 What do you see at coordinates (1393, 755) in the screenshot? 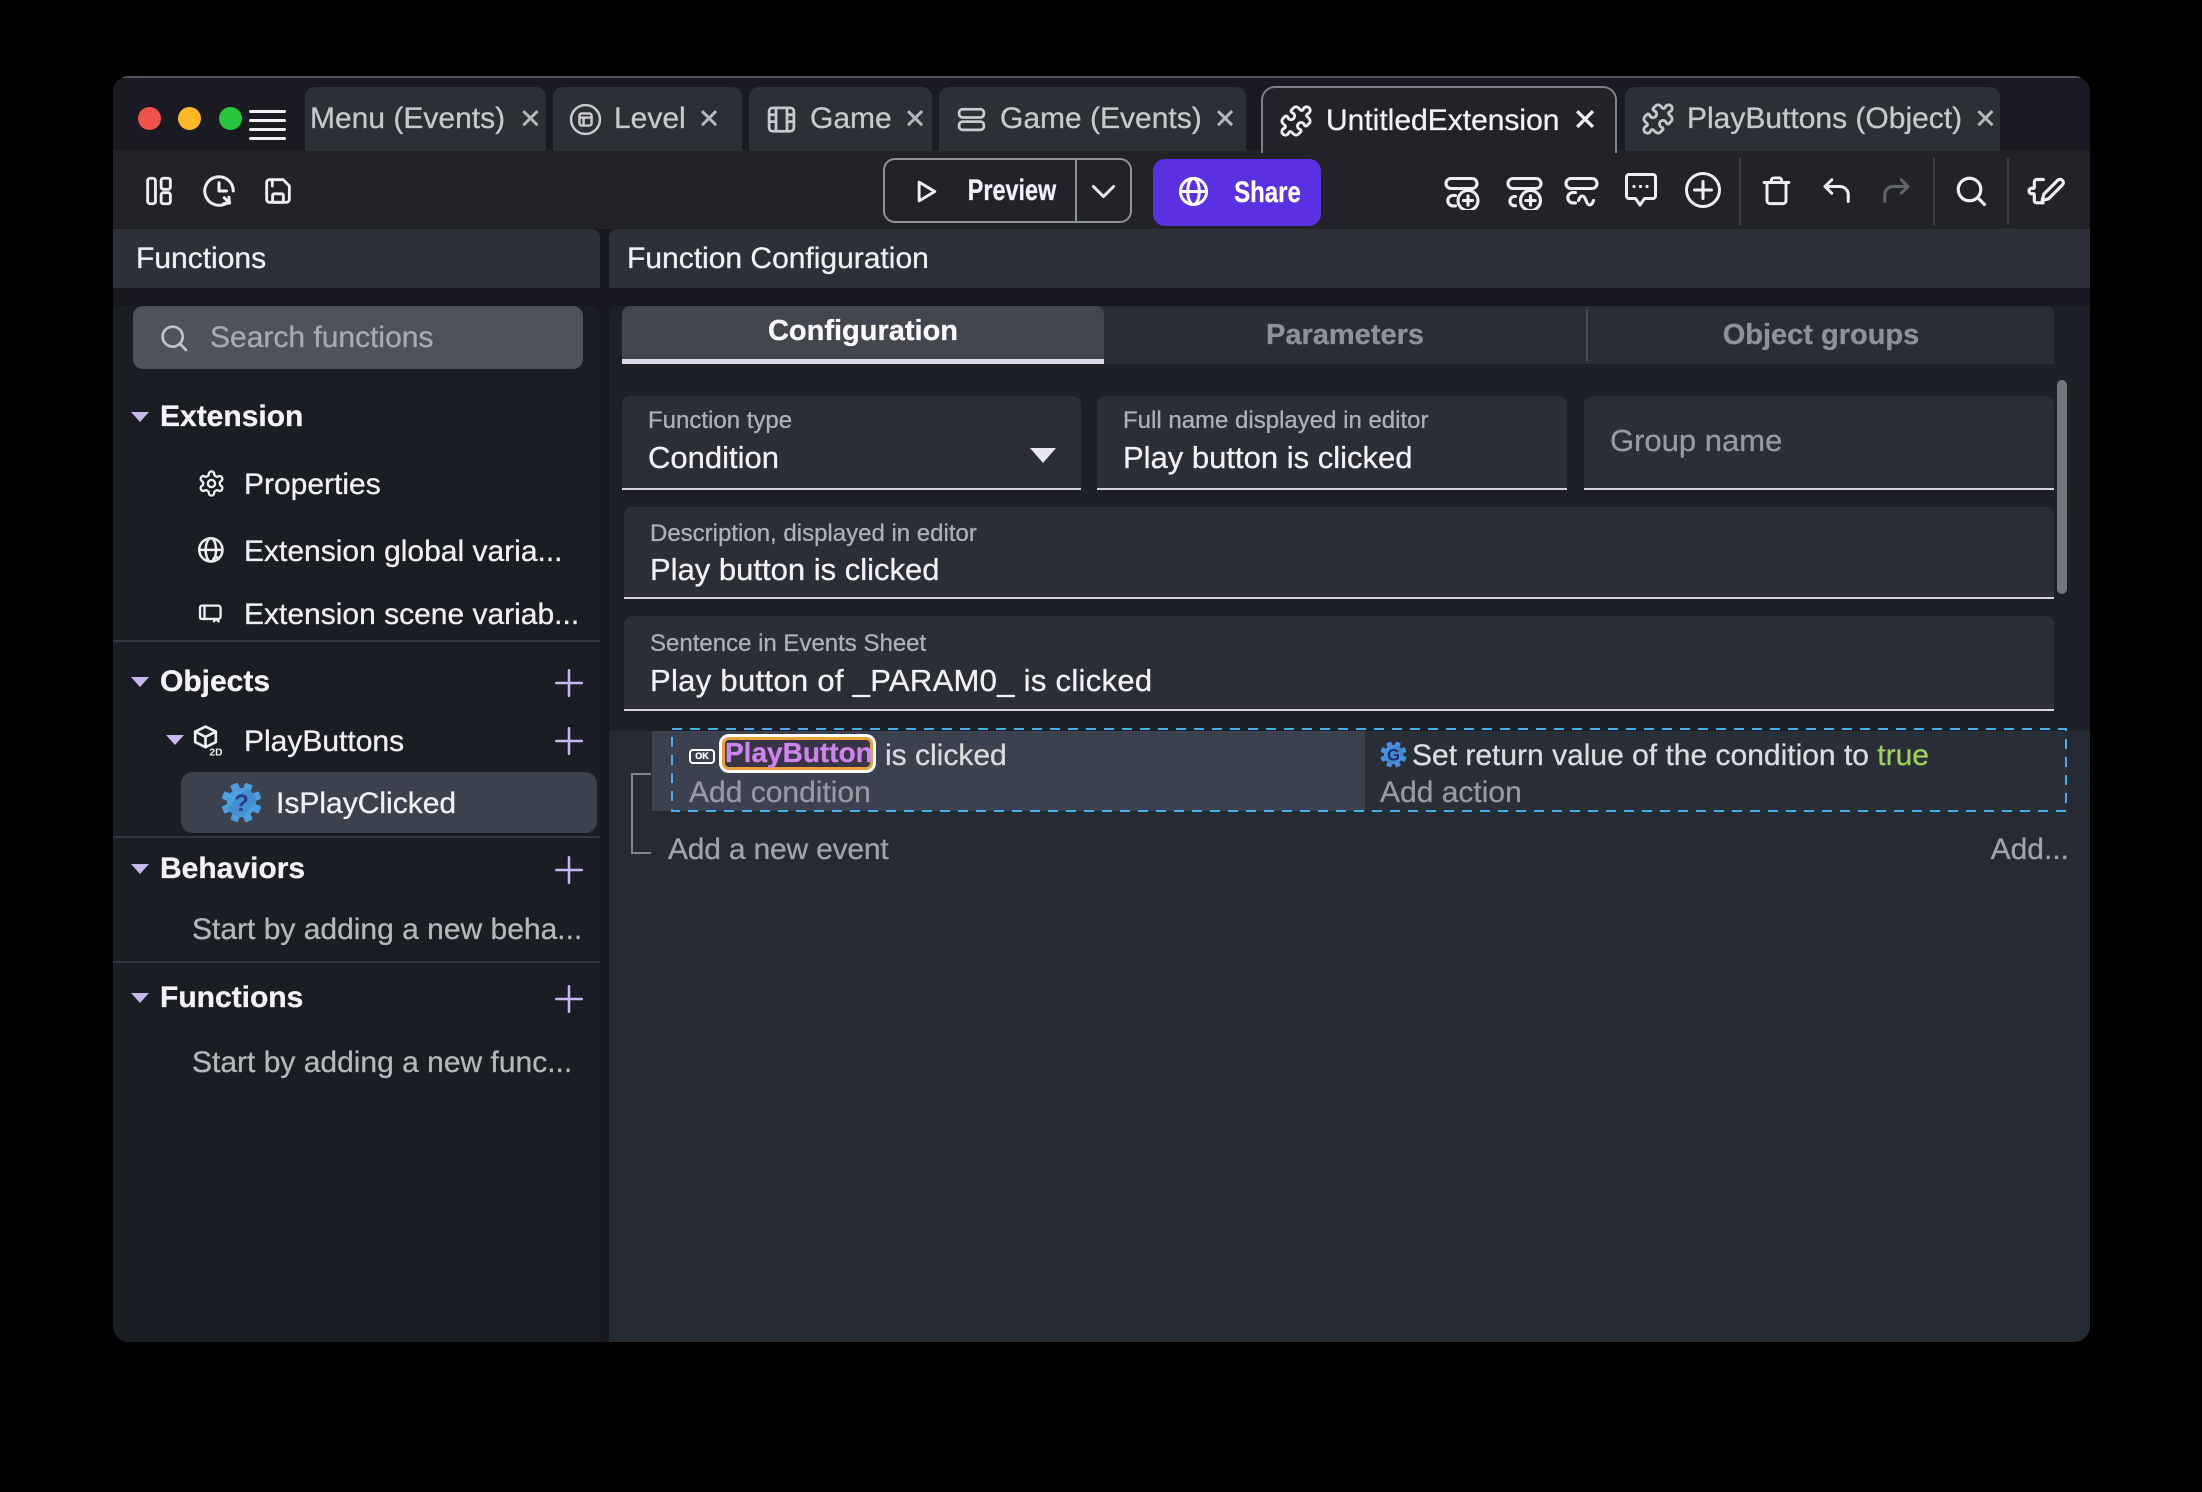
I see `svg-text: G` at bounding box center [1393, 755].